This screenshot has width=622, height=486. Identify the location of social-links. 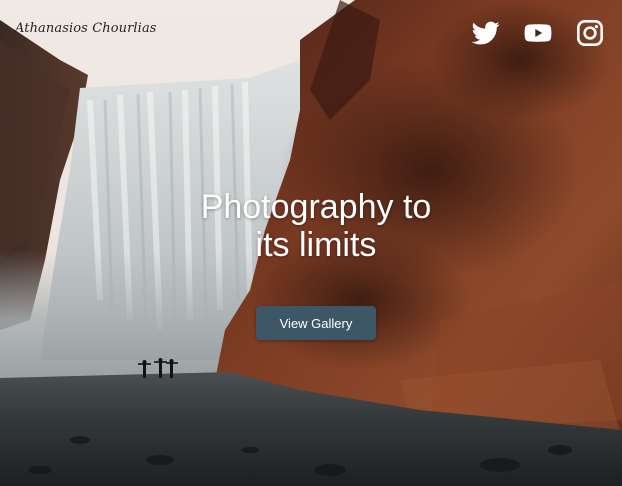
(538, 33).